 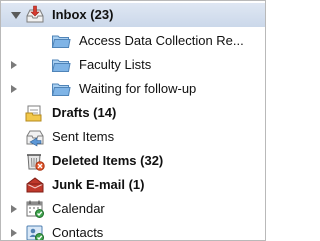 What do you see at coordinates (78, 208) in the screenshot?
I see `folder-label: Calendar` at bounding box center [78, 208].